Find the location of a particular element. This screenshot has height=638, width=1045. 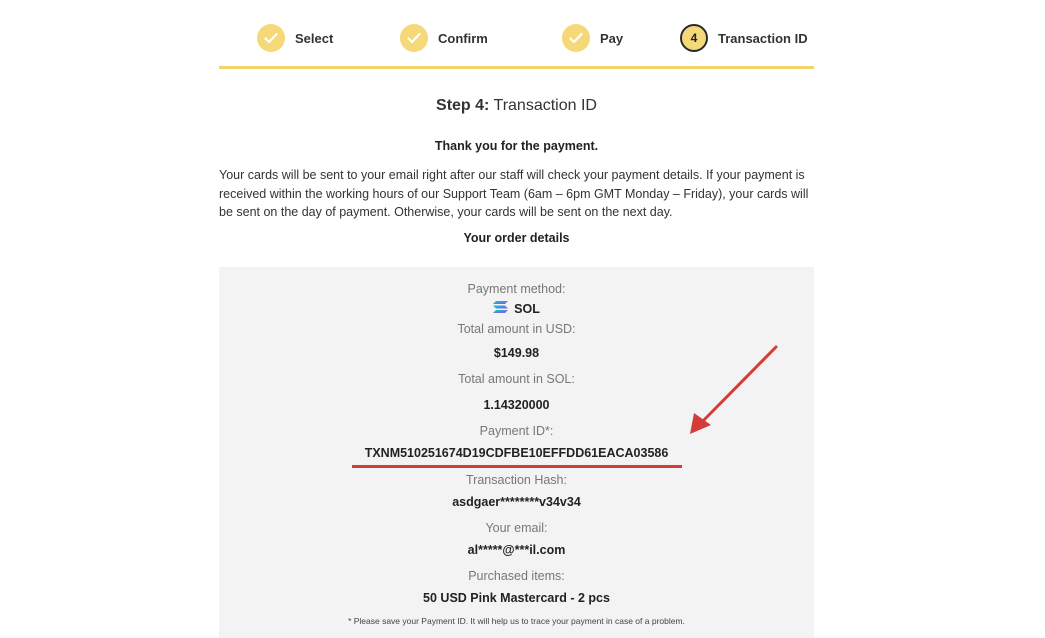

email-value: al*****@***il.com is located at coordinates (516, 549).